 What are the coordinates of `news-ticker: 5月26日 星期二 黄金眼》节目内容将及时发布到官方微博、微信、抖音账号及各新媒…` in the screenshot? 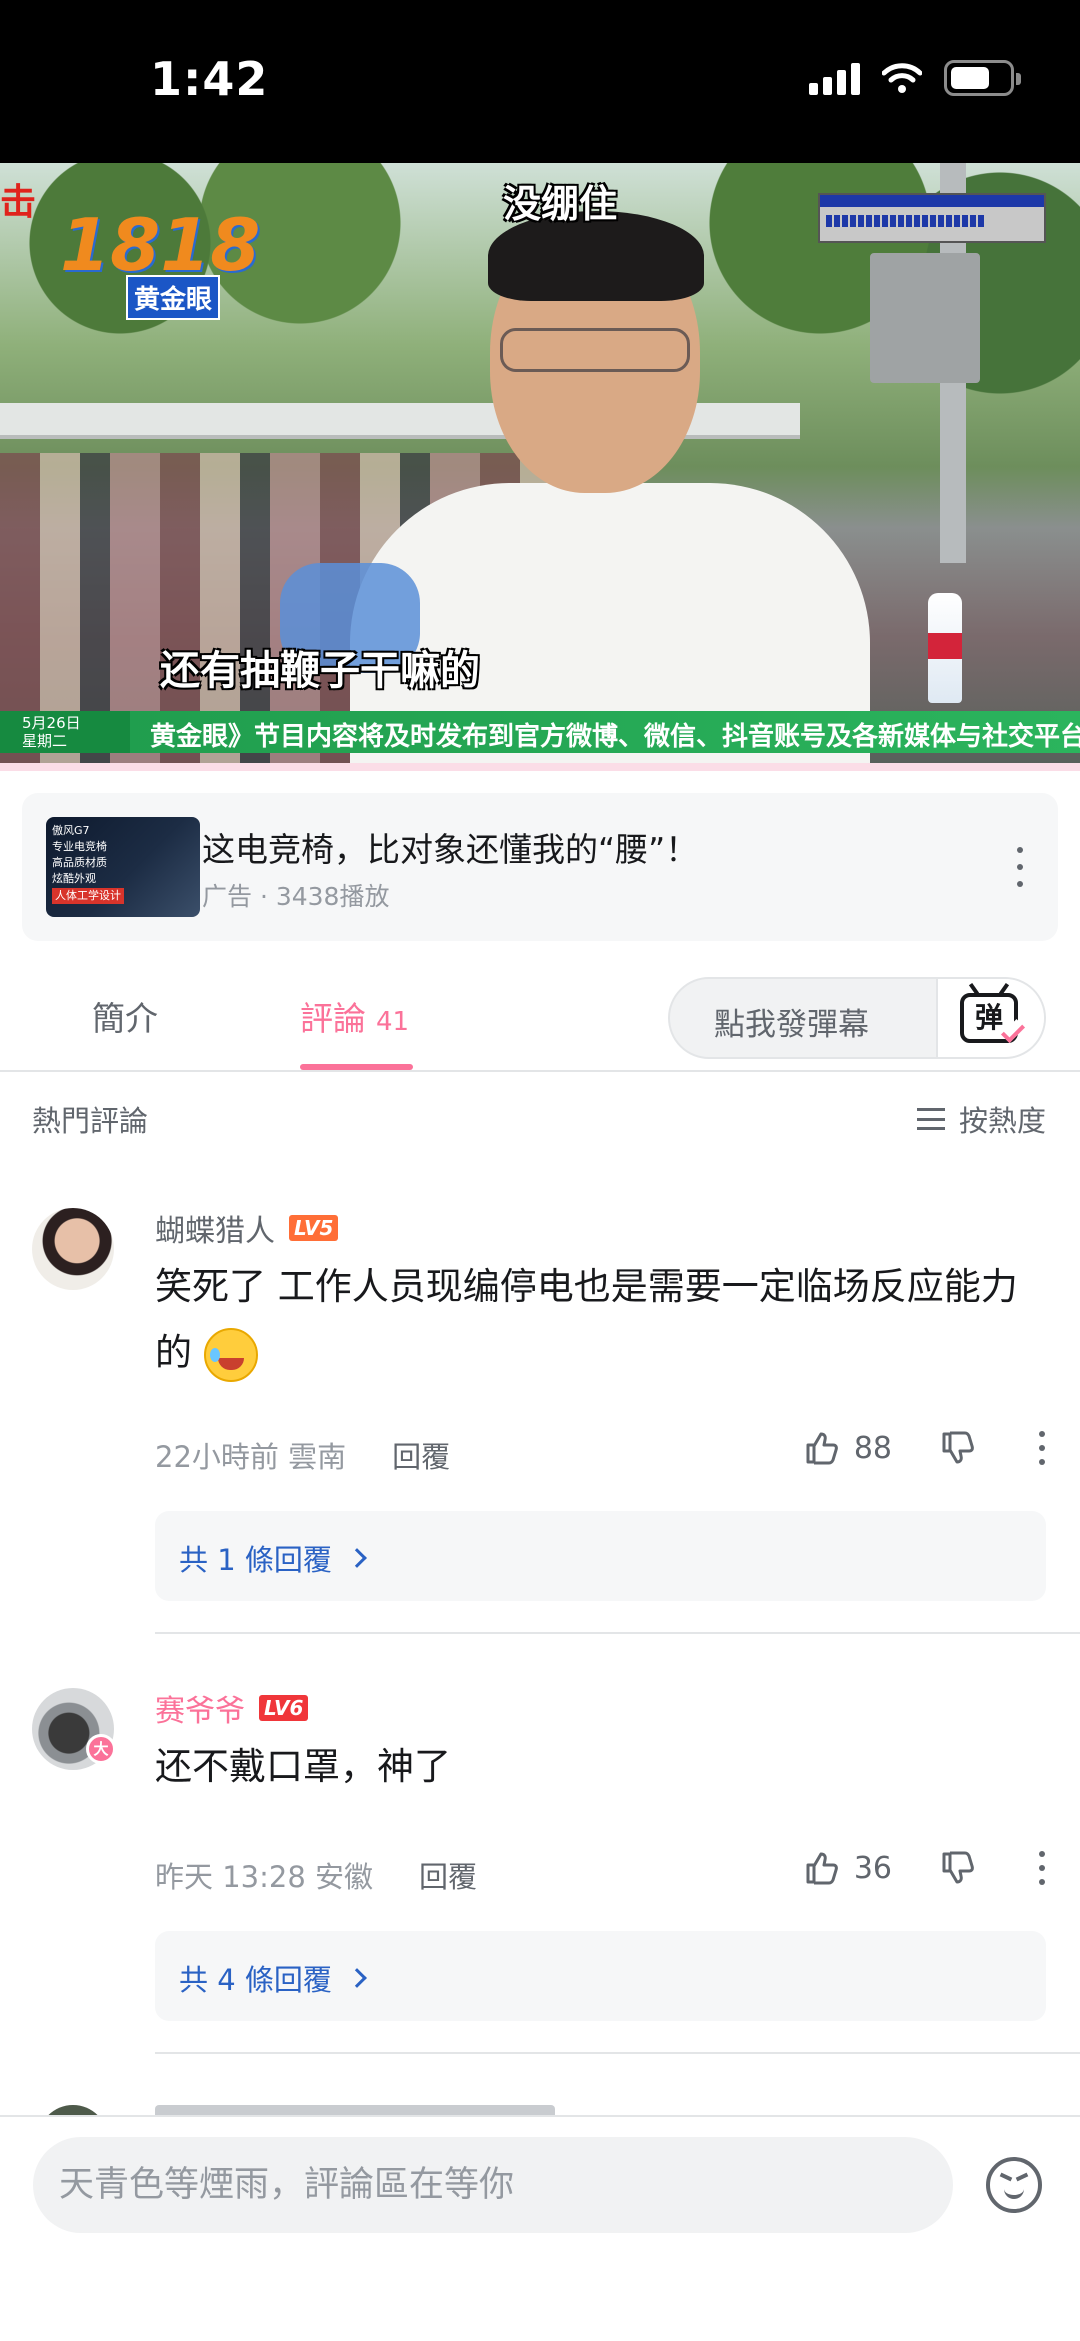 It's located at (540, 732).